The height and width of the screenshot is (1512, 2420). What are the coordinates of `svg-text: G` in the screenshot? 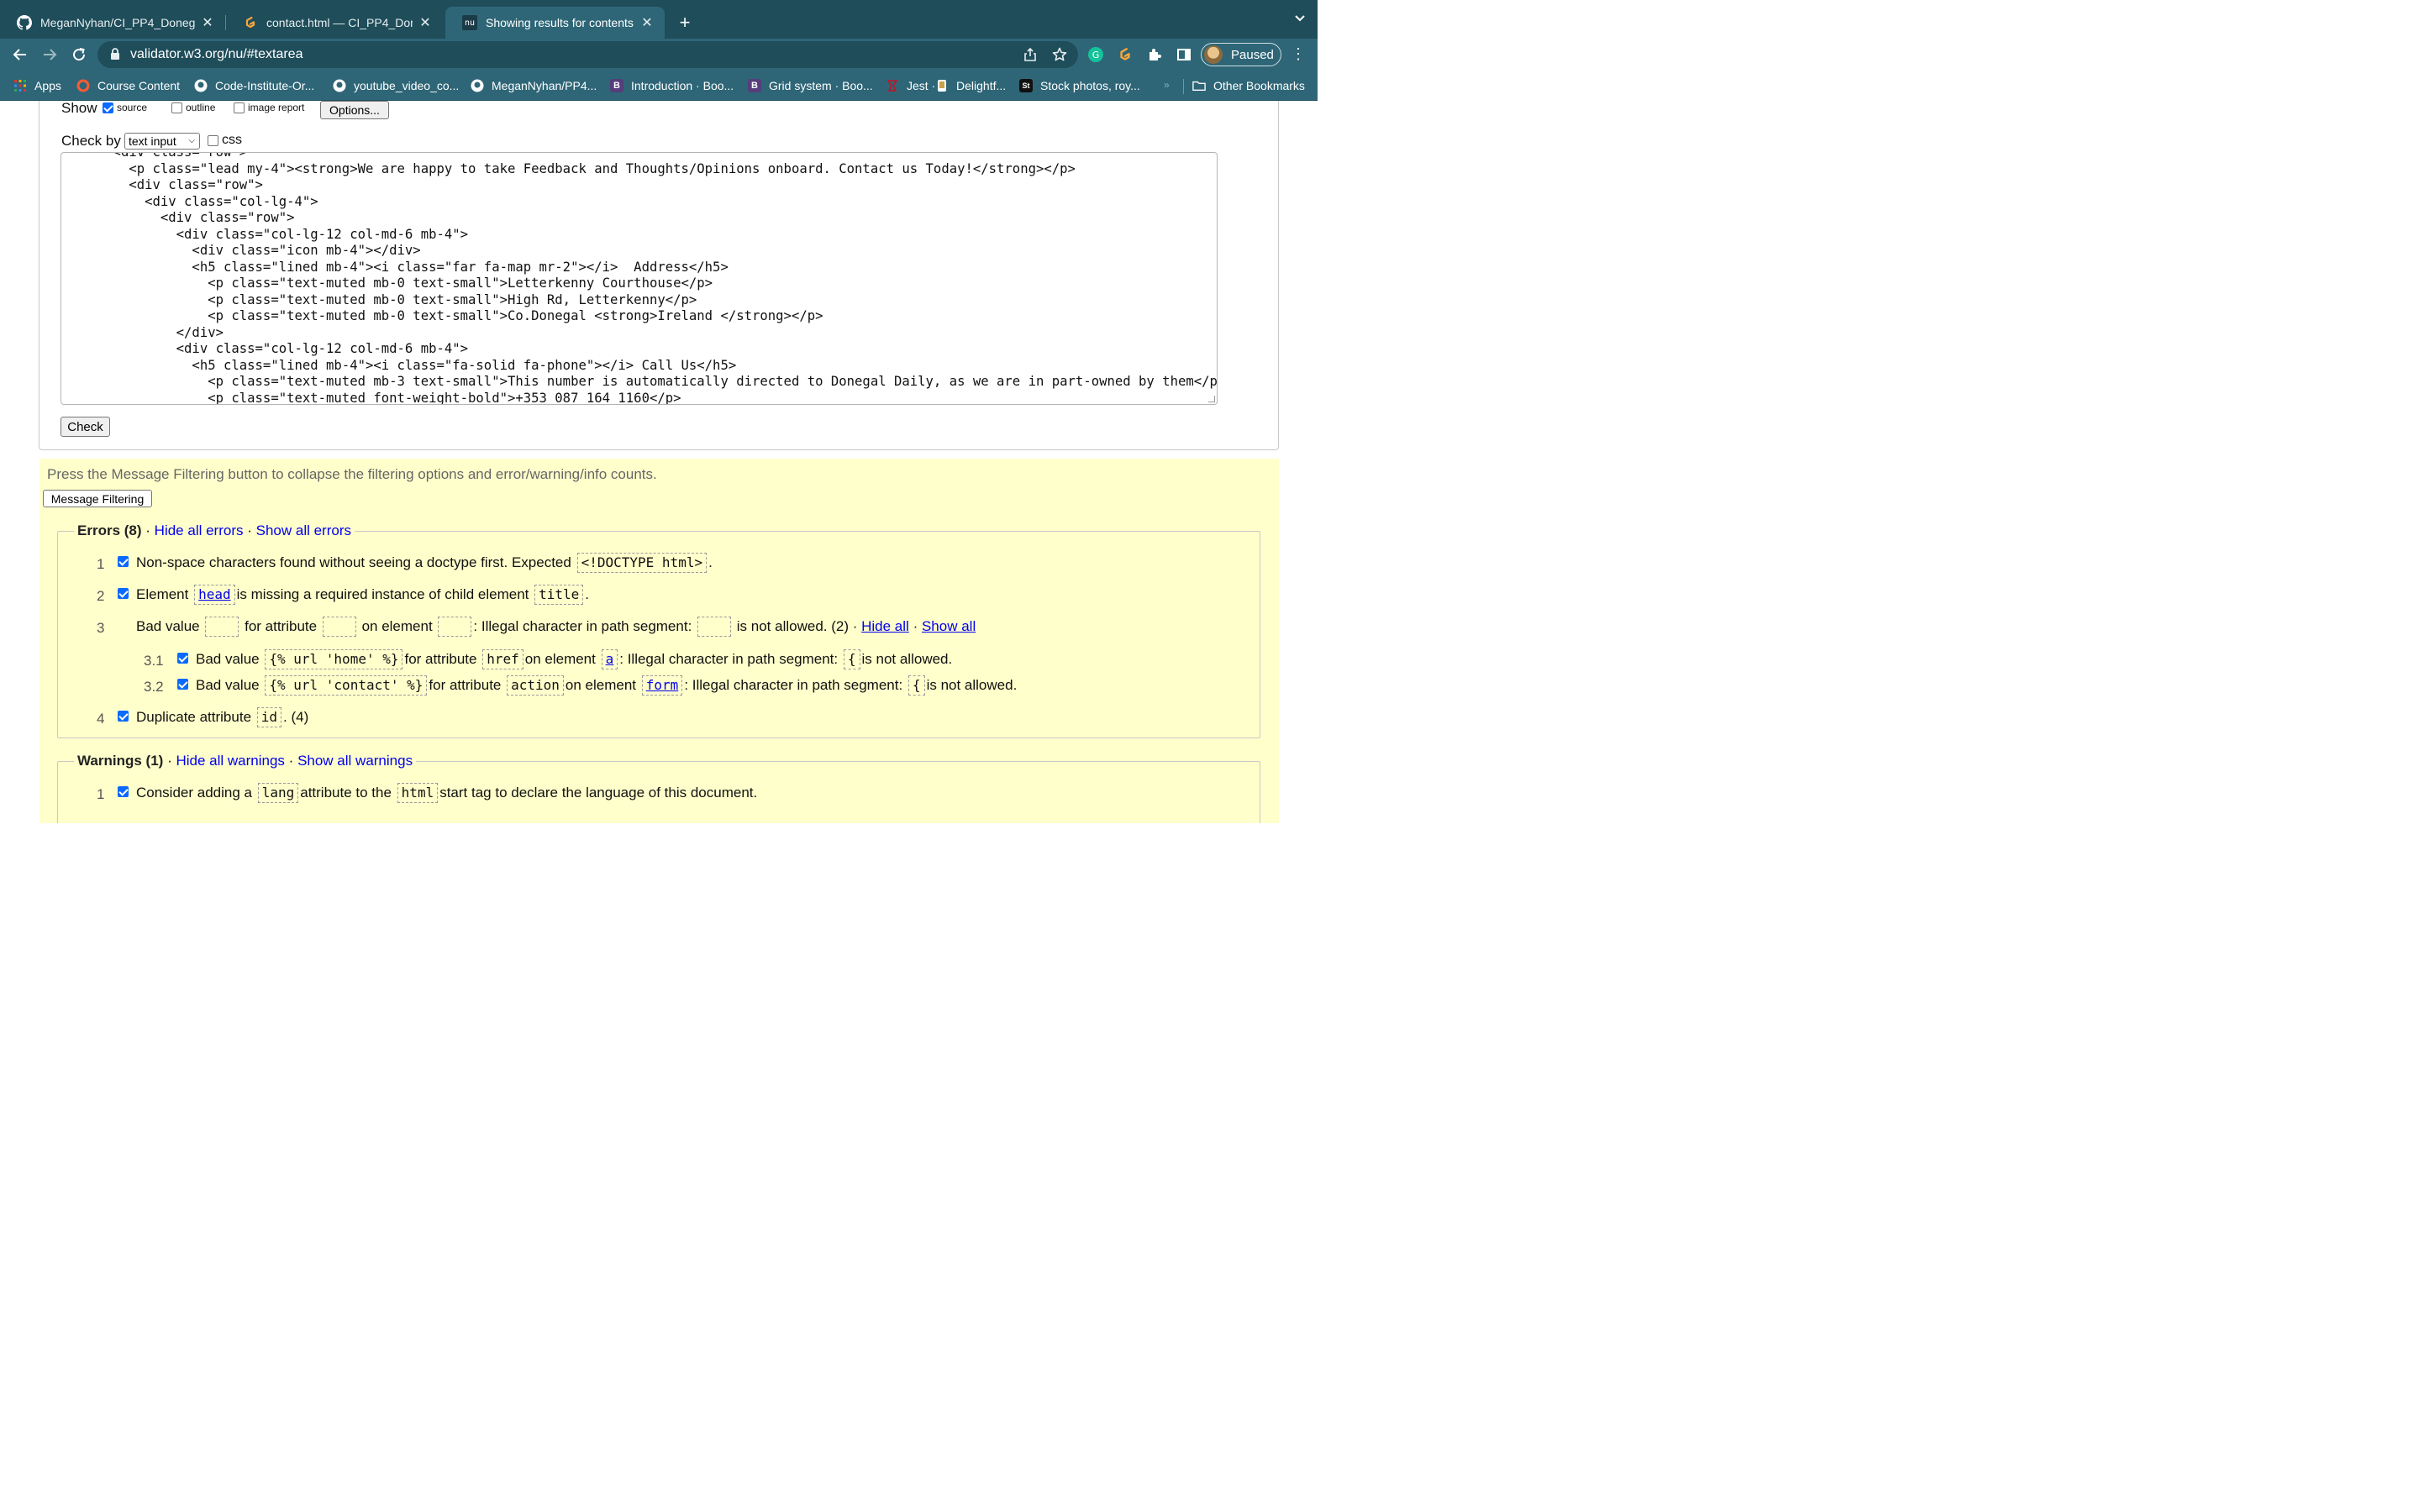 It's located at (1096, 55).